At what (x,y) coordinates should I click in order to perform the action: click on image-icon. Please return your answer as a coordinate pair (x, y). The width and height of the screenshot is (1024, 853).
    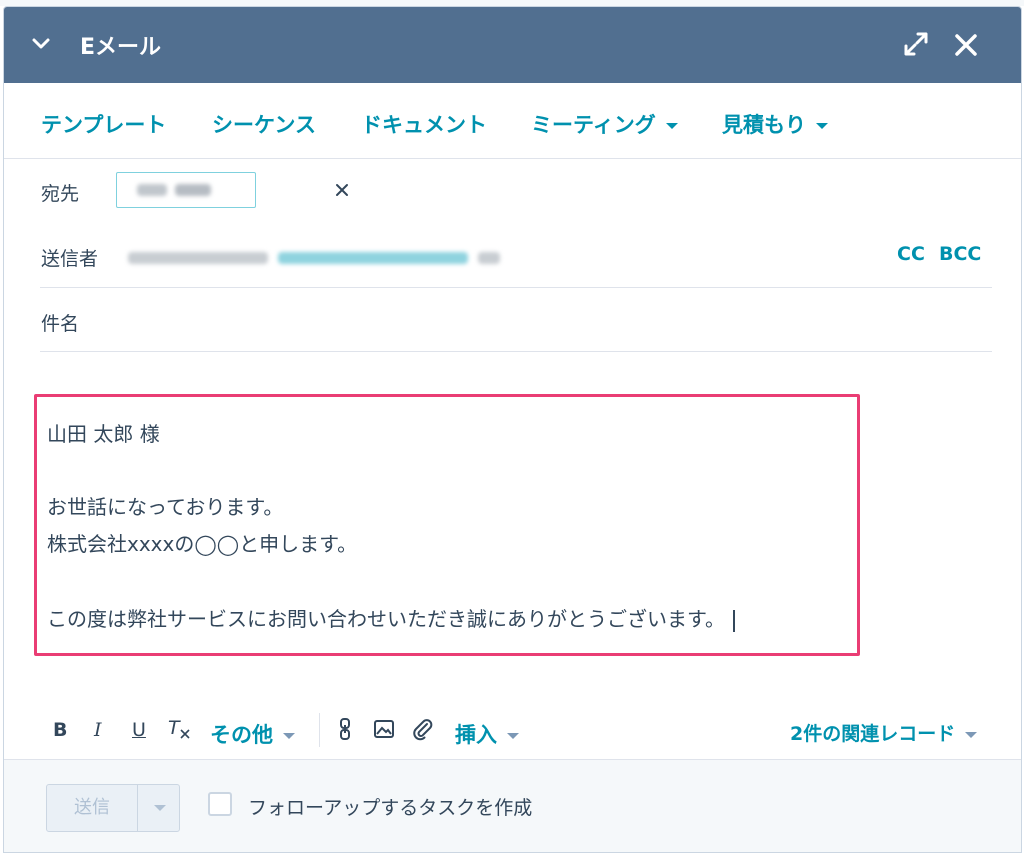
    Looking at the image, I should click on (384, 729).